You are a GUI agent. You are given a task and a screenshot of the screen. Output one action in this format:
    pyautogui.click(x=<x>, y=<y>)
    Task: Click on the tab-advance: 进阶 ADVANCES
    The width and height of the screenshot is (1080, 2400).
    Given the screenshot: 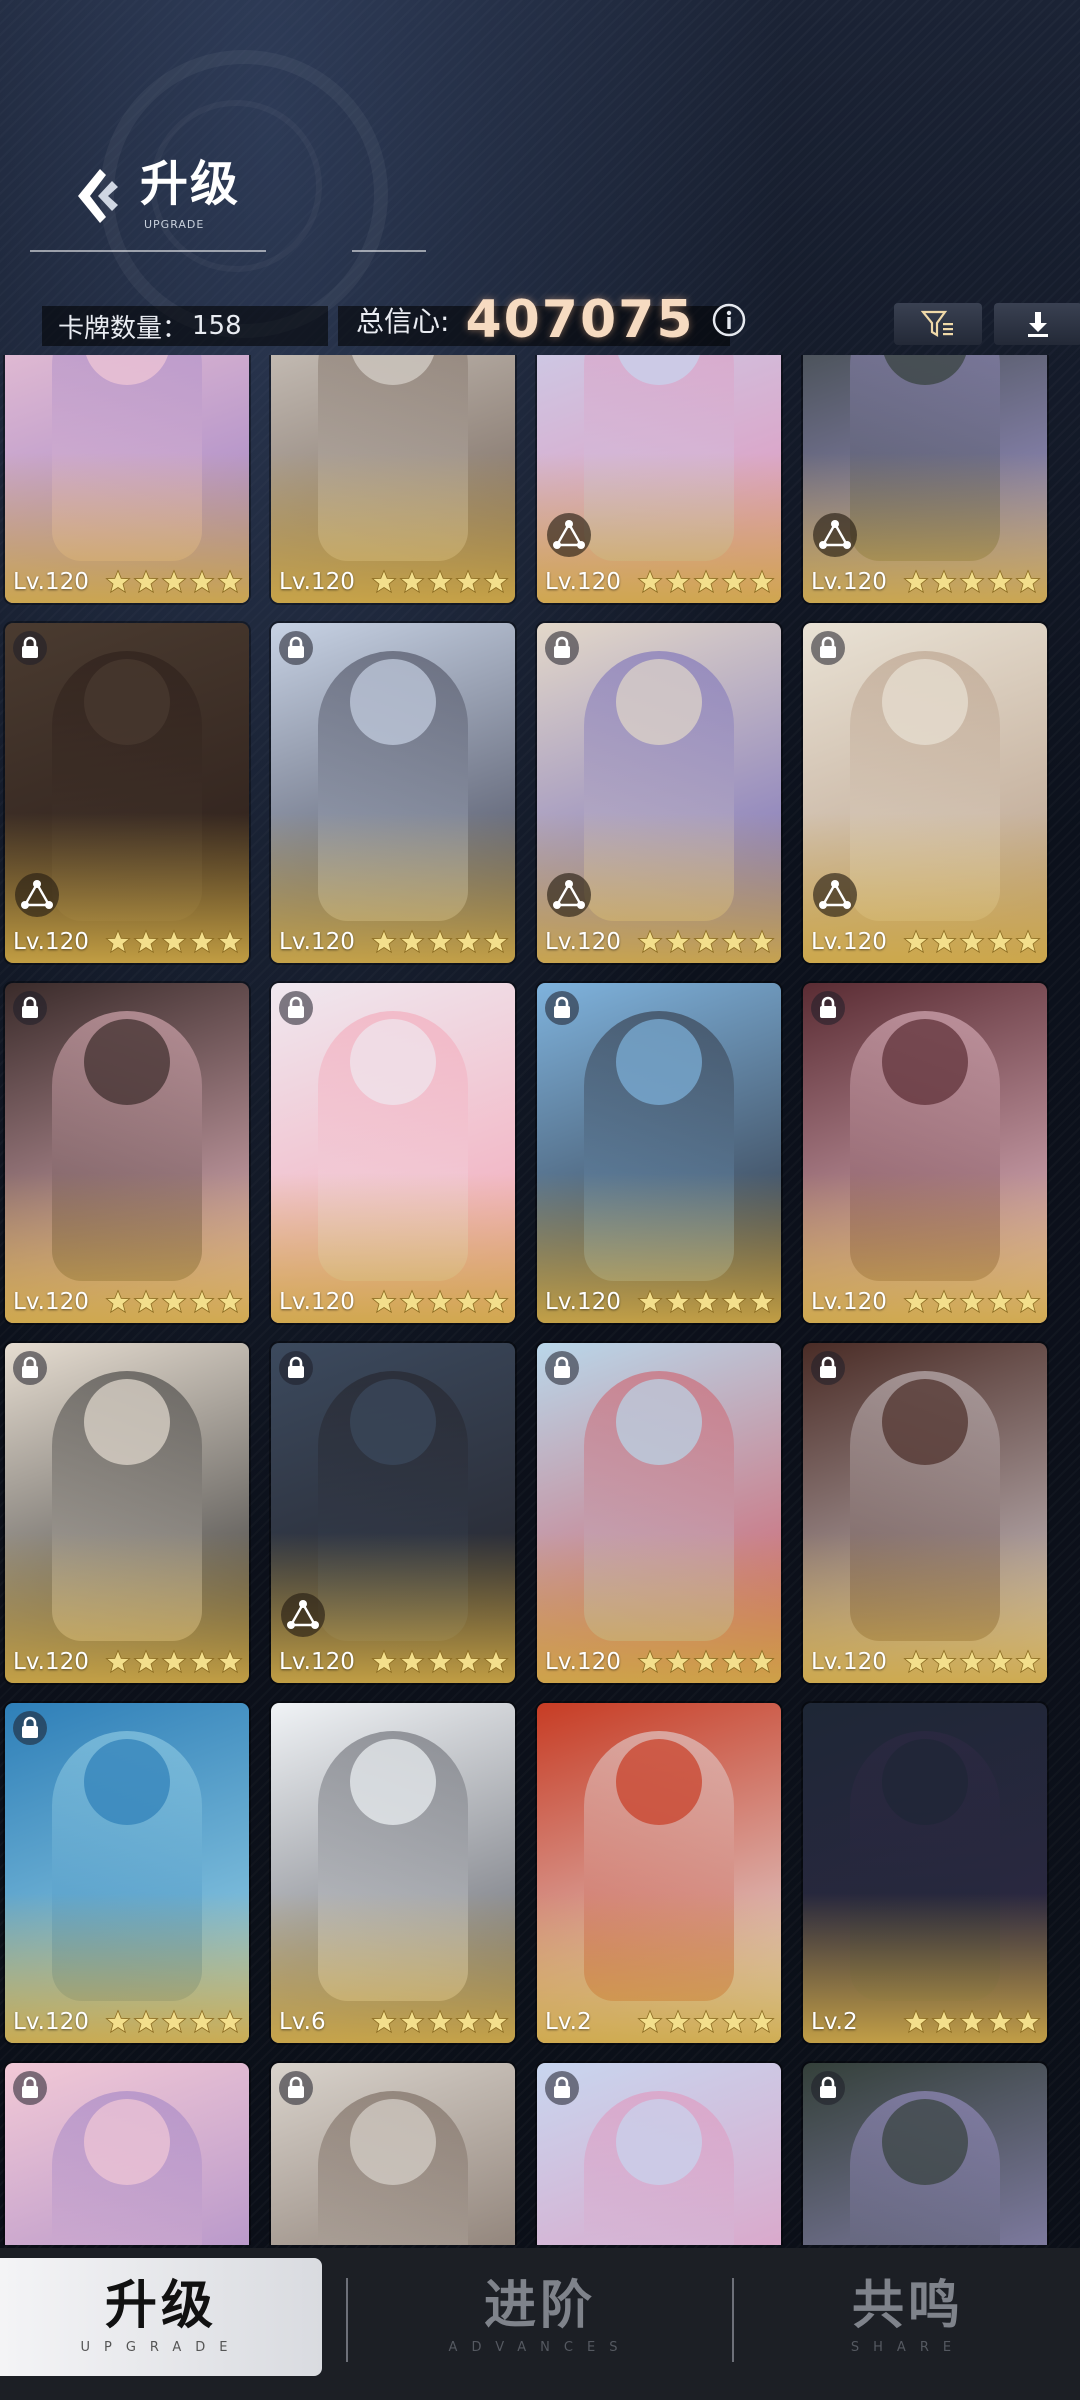 What is the action you would take?
    pyautogui.click(x=540, y=2317)
    